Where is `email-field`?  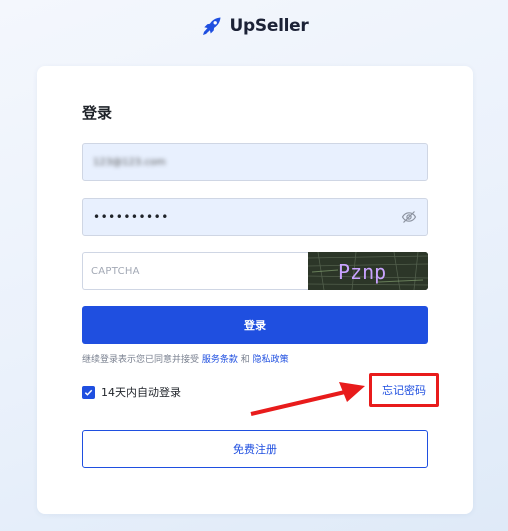 email-field is located at coordinates (255, 162).